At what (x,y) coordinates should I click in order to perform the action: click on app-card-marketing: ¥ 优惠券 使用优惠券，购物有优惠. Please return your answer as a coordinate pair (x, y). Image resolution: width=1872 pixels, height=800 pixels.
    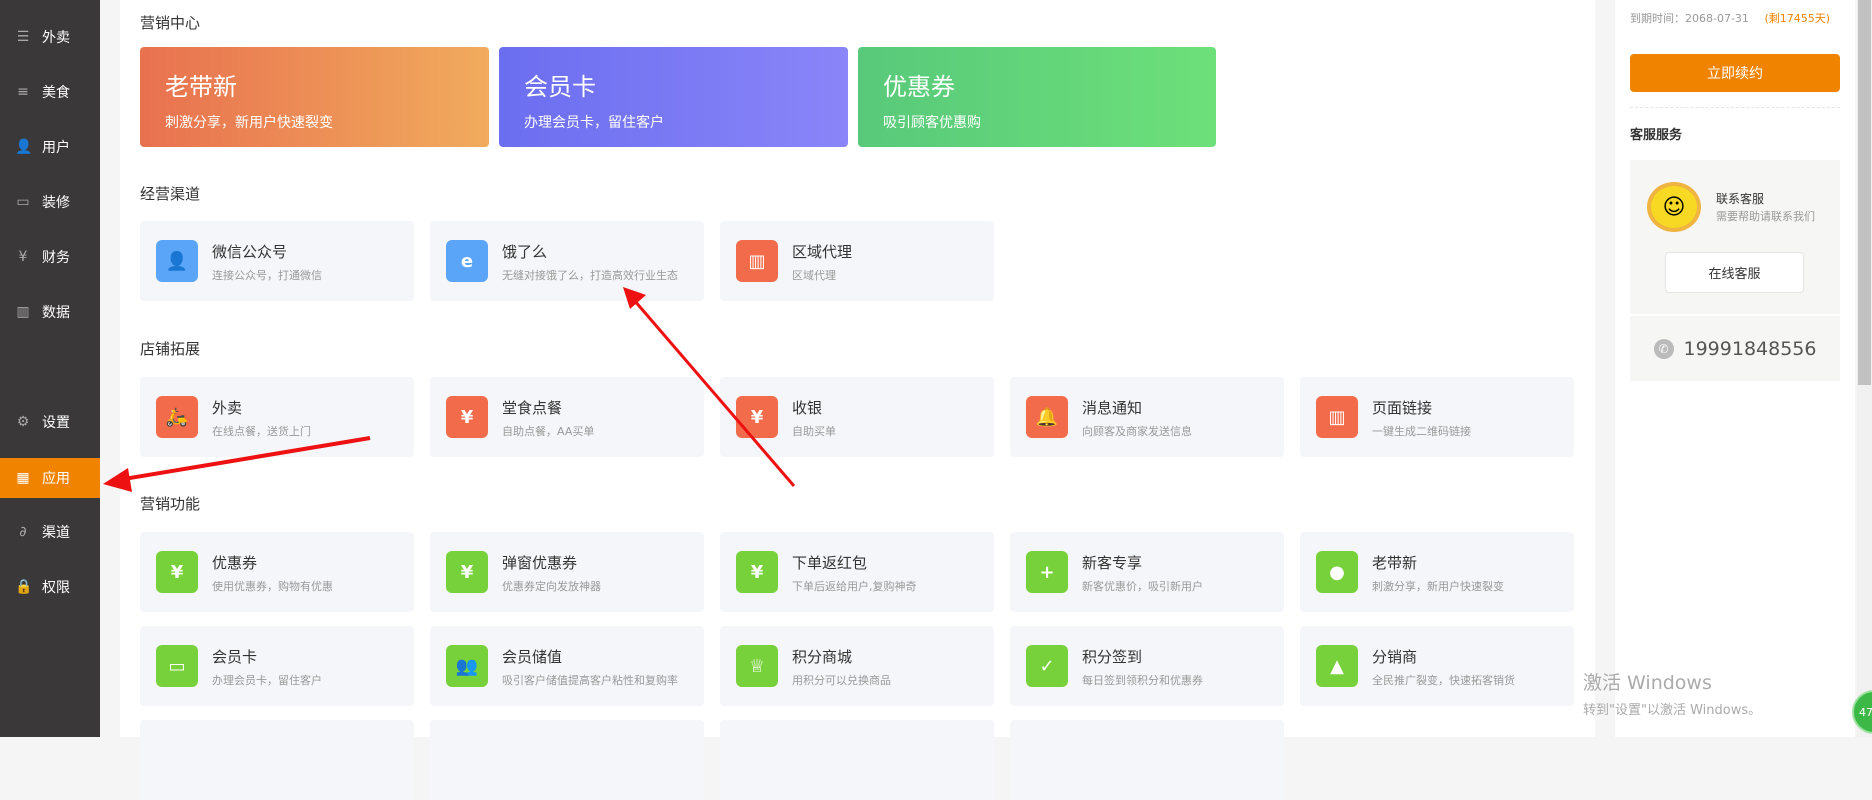
    Looking at the image, I should click on (277, 572).